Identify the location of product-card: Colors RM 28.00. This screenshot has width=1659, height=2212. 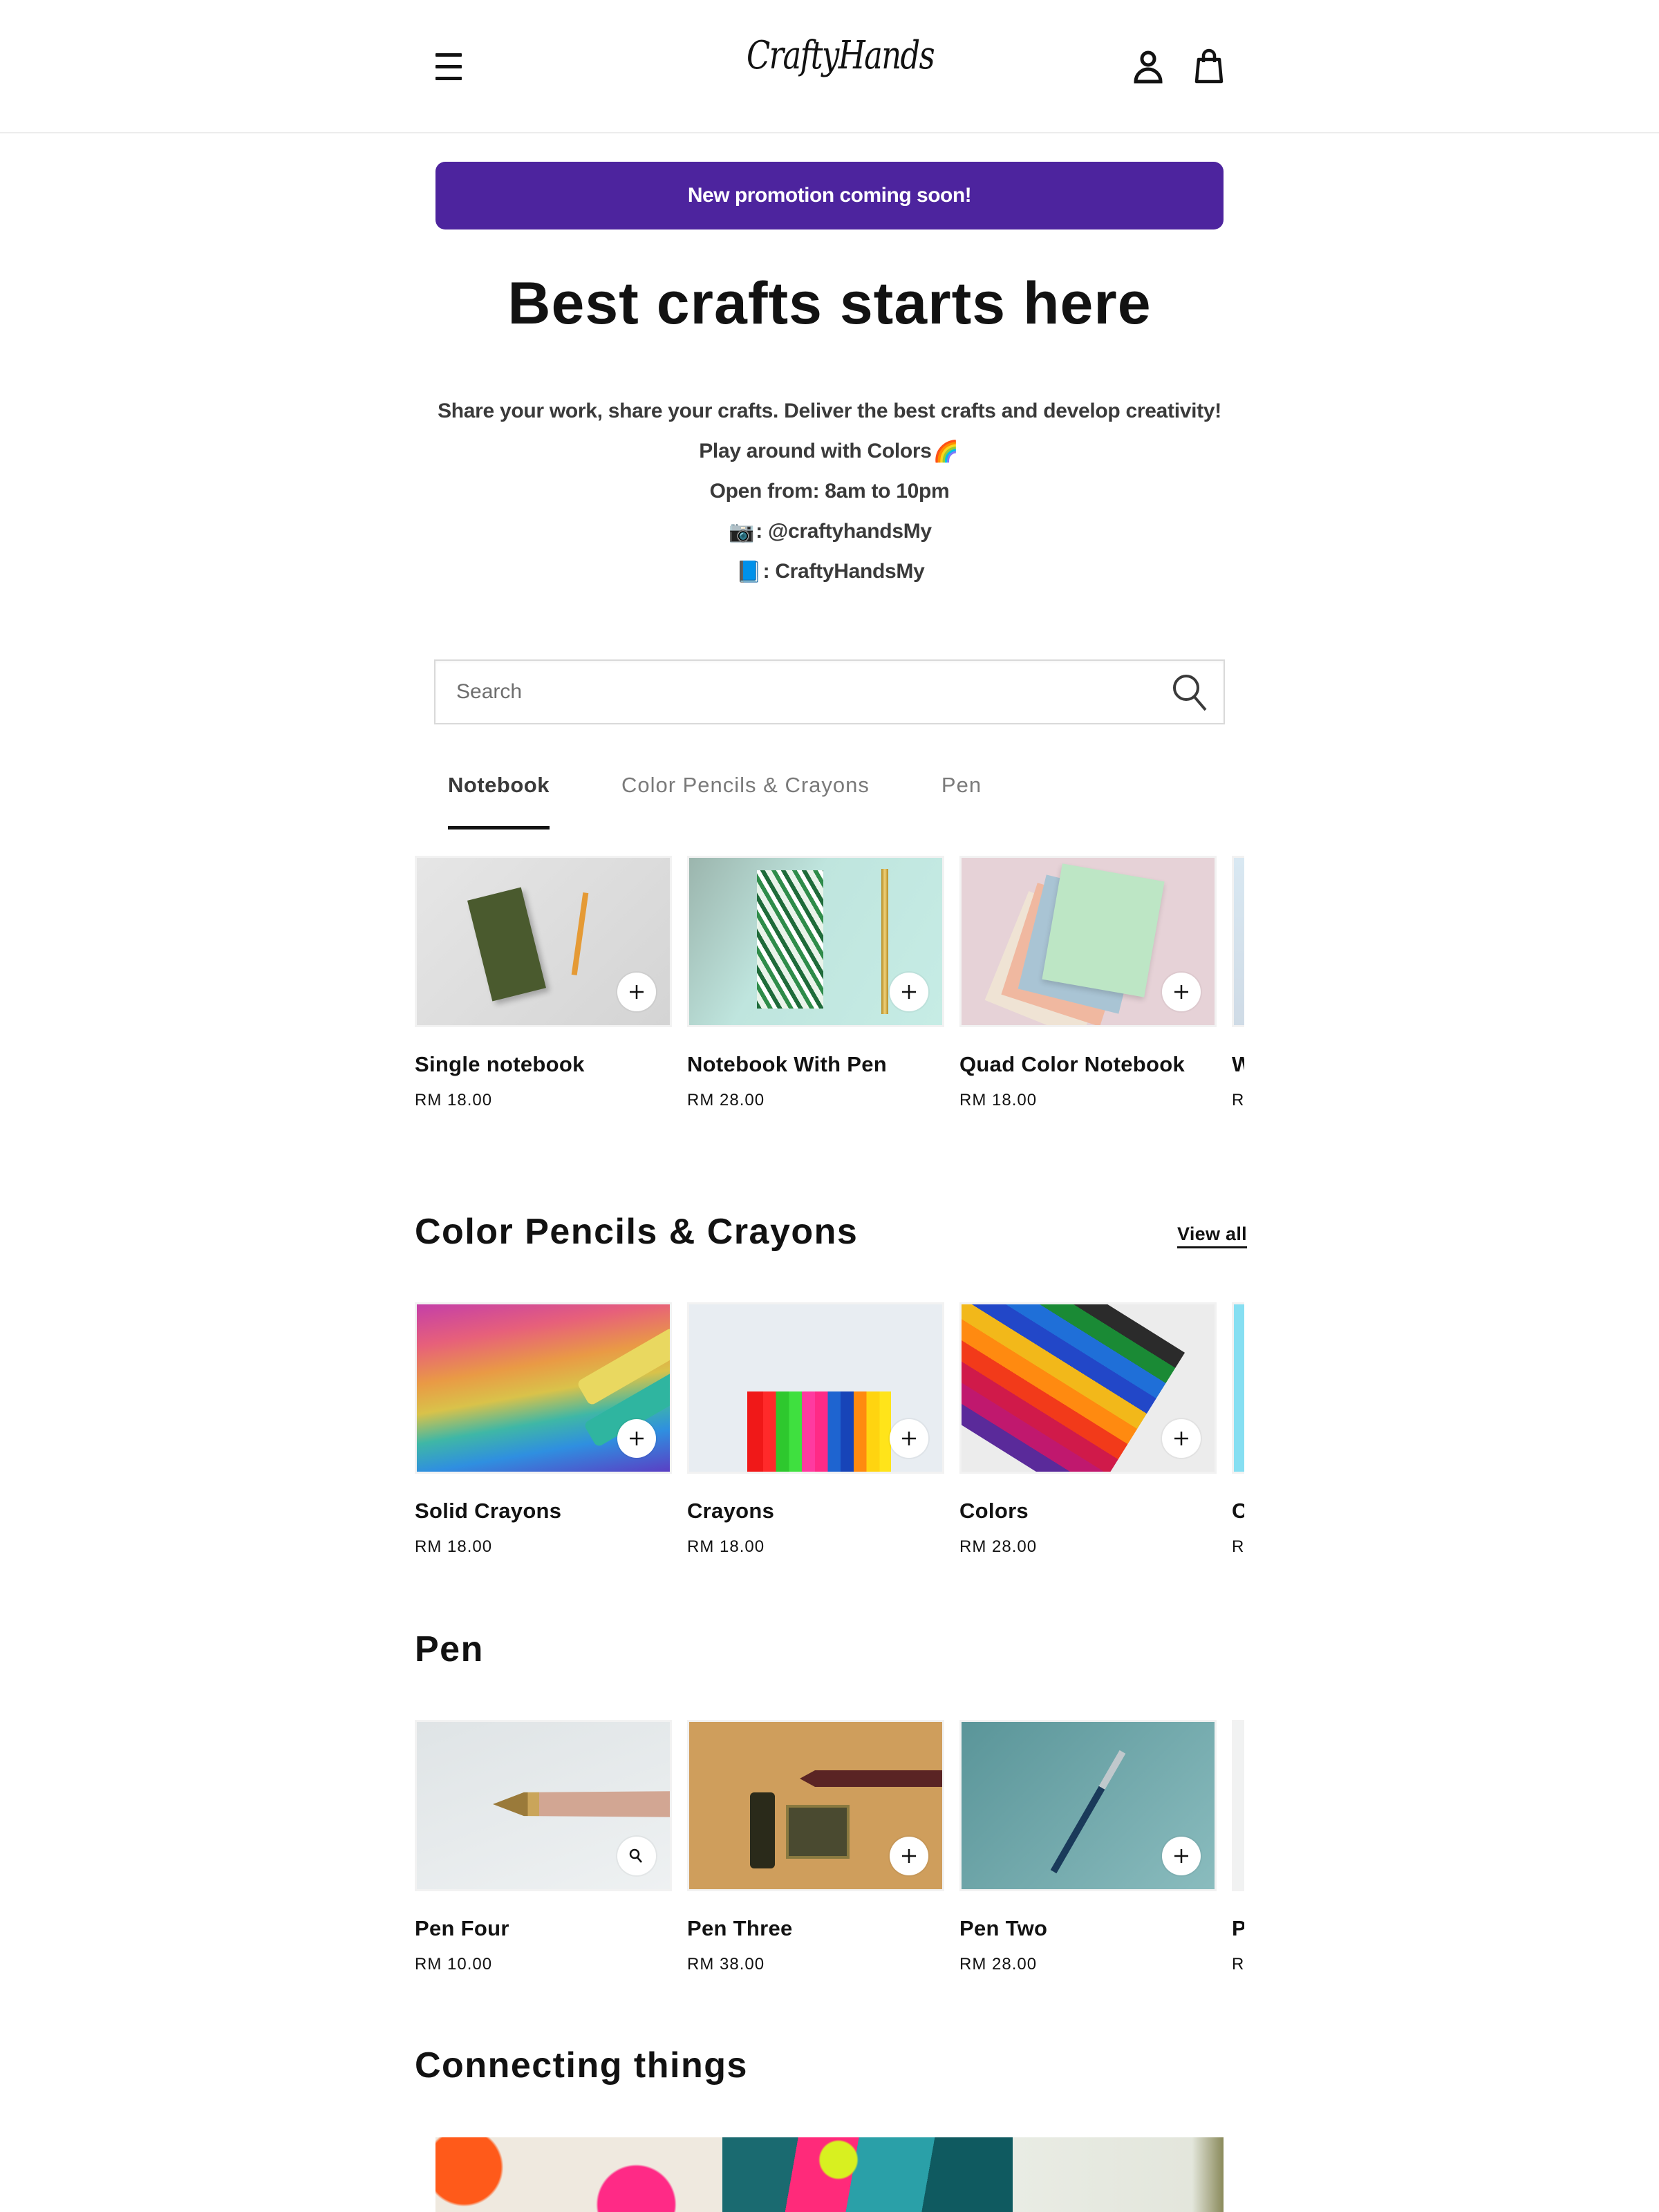
(1088, 1429).